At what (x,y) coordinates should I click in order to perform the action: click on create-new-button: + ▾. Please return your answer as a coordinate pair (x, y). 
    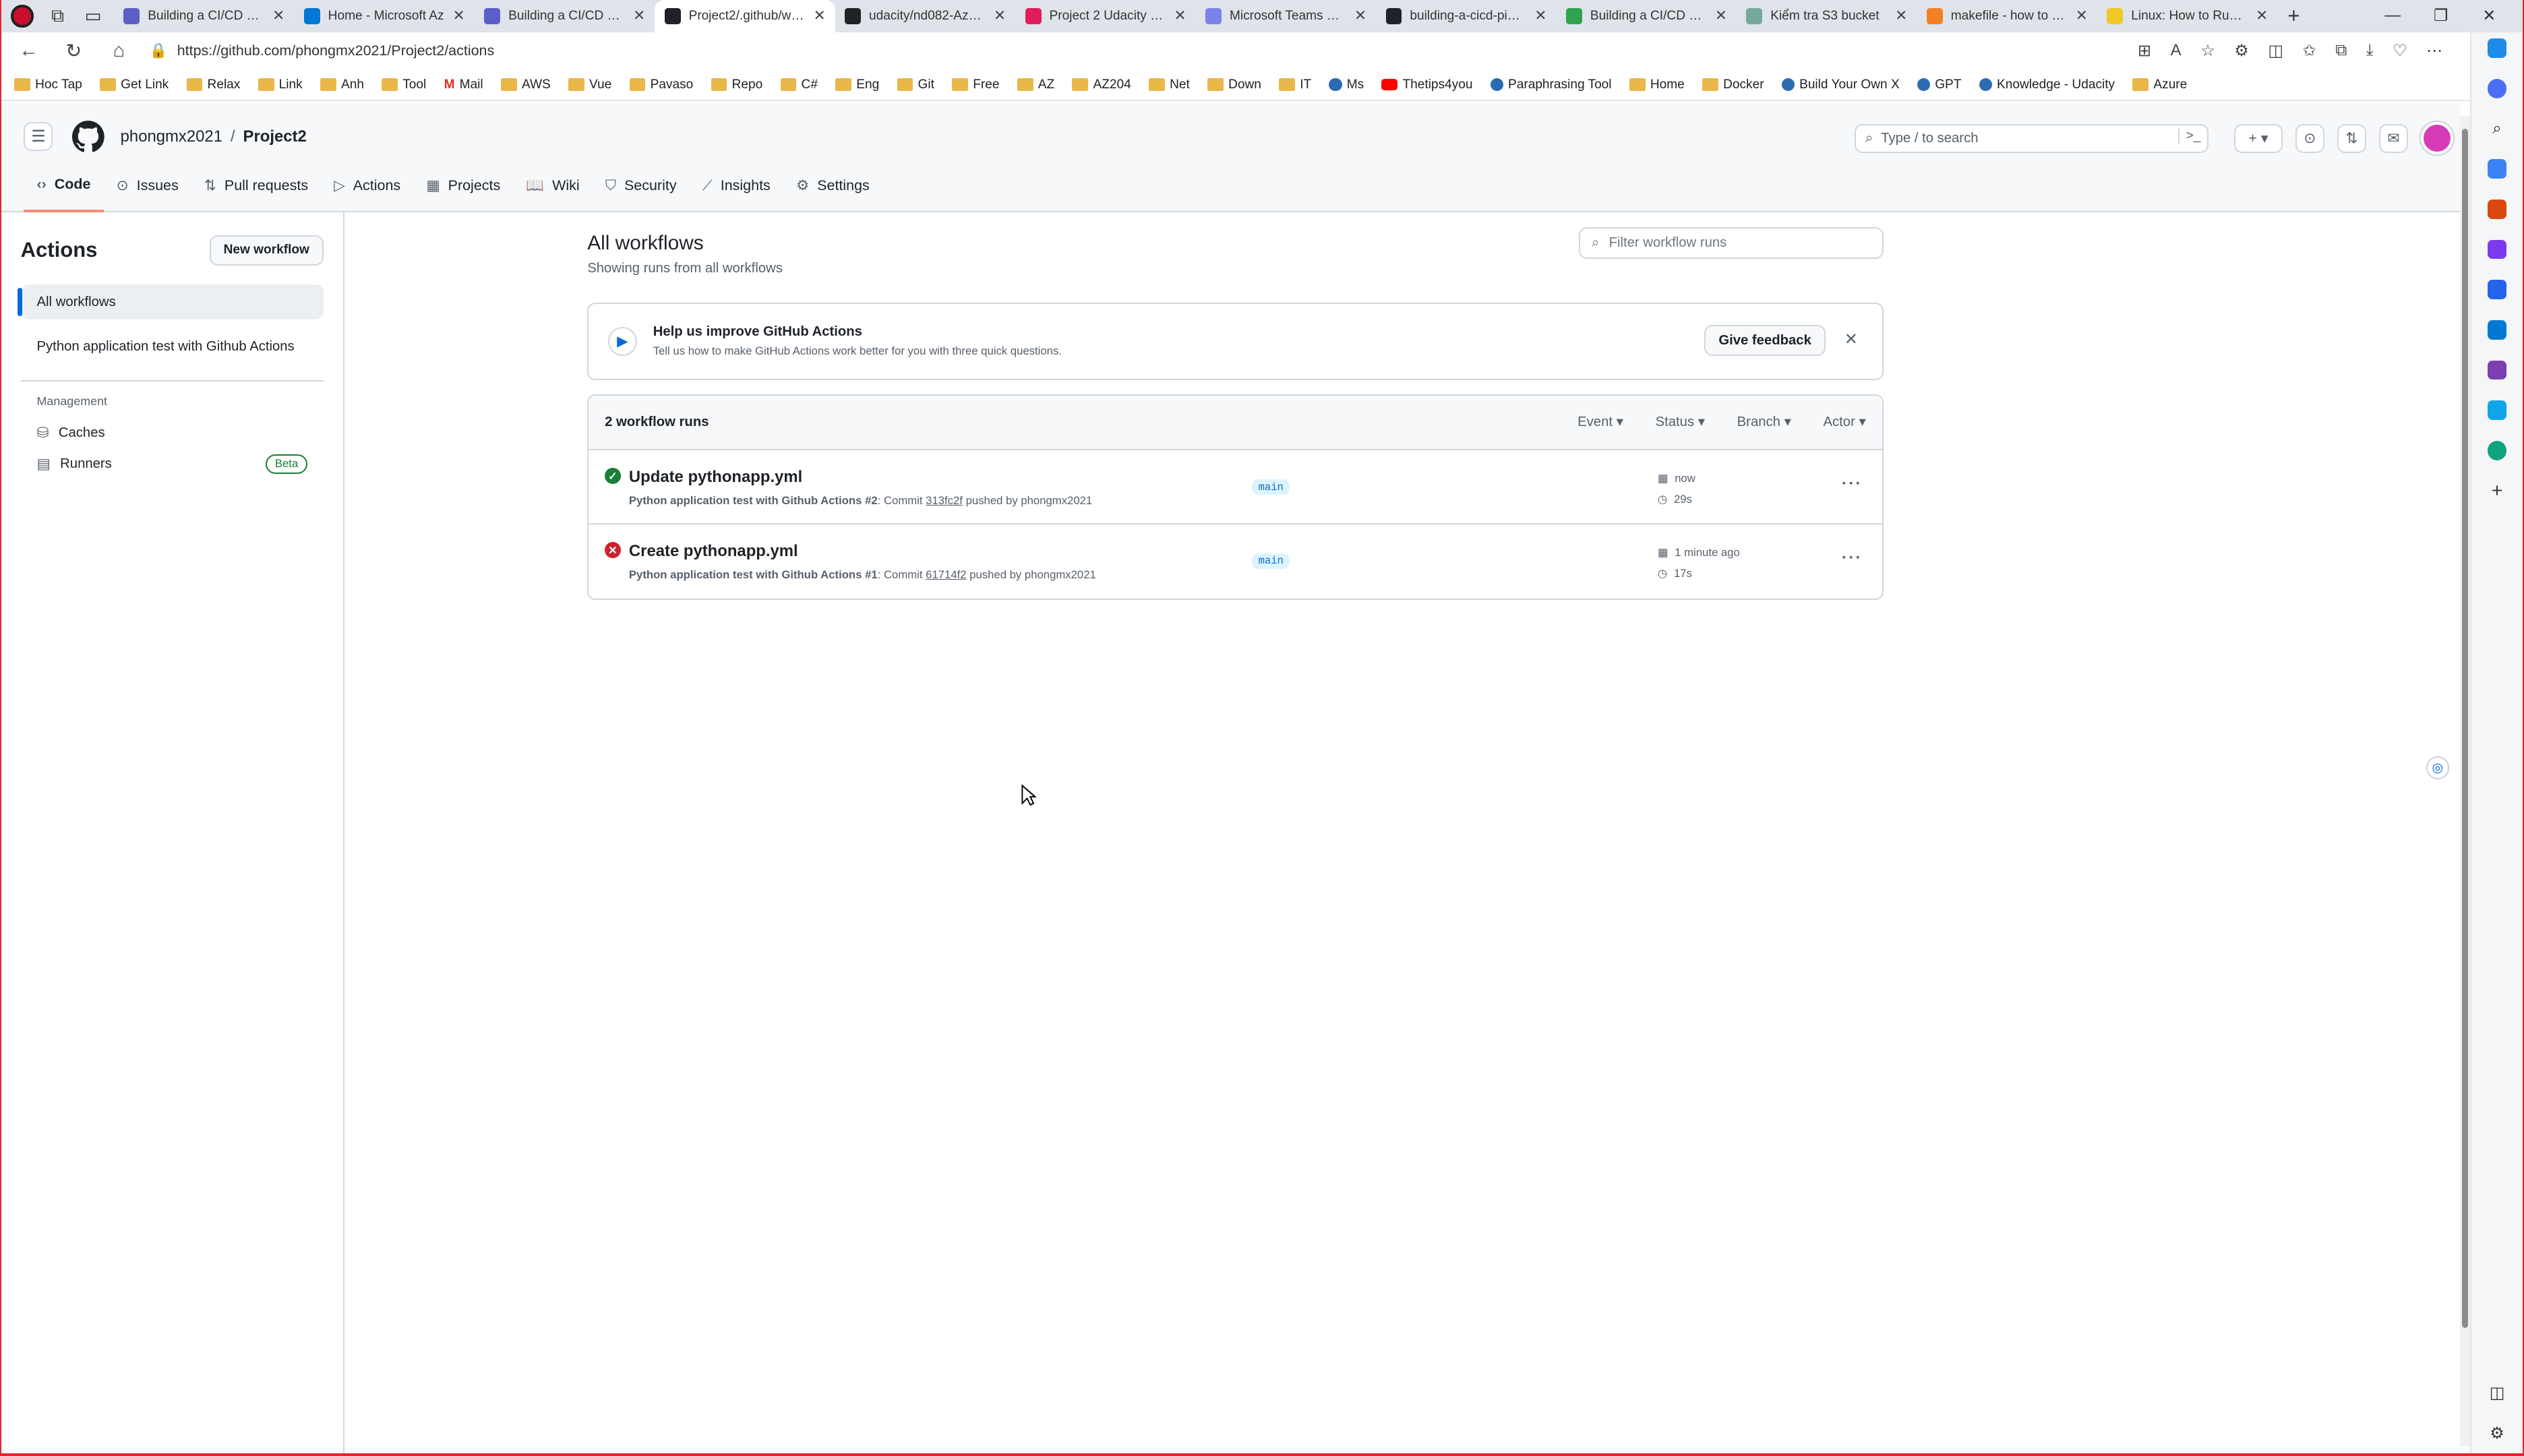
    Looking at the image, I should click on (2259, 138).